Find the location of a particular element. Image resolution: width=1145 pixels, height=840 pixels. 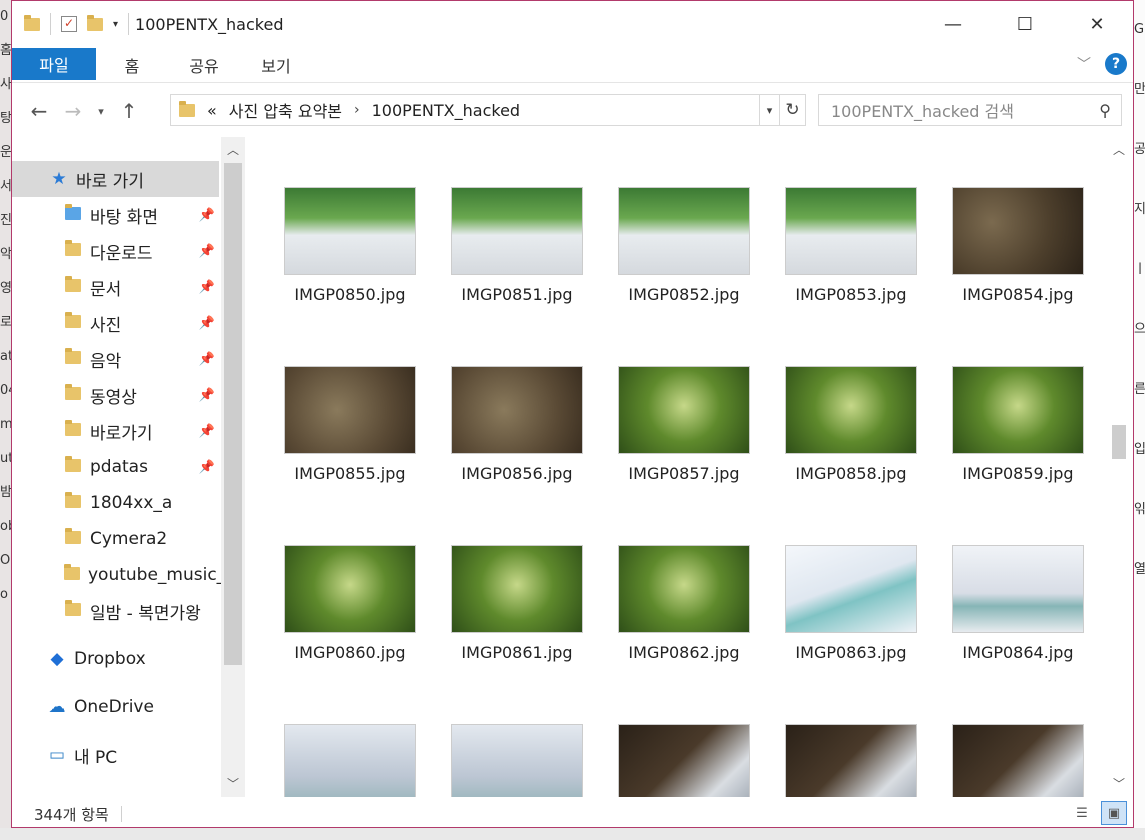

nav-item-music: 음악 📌 is located at coordinates (115, 359).